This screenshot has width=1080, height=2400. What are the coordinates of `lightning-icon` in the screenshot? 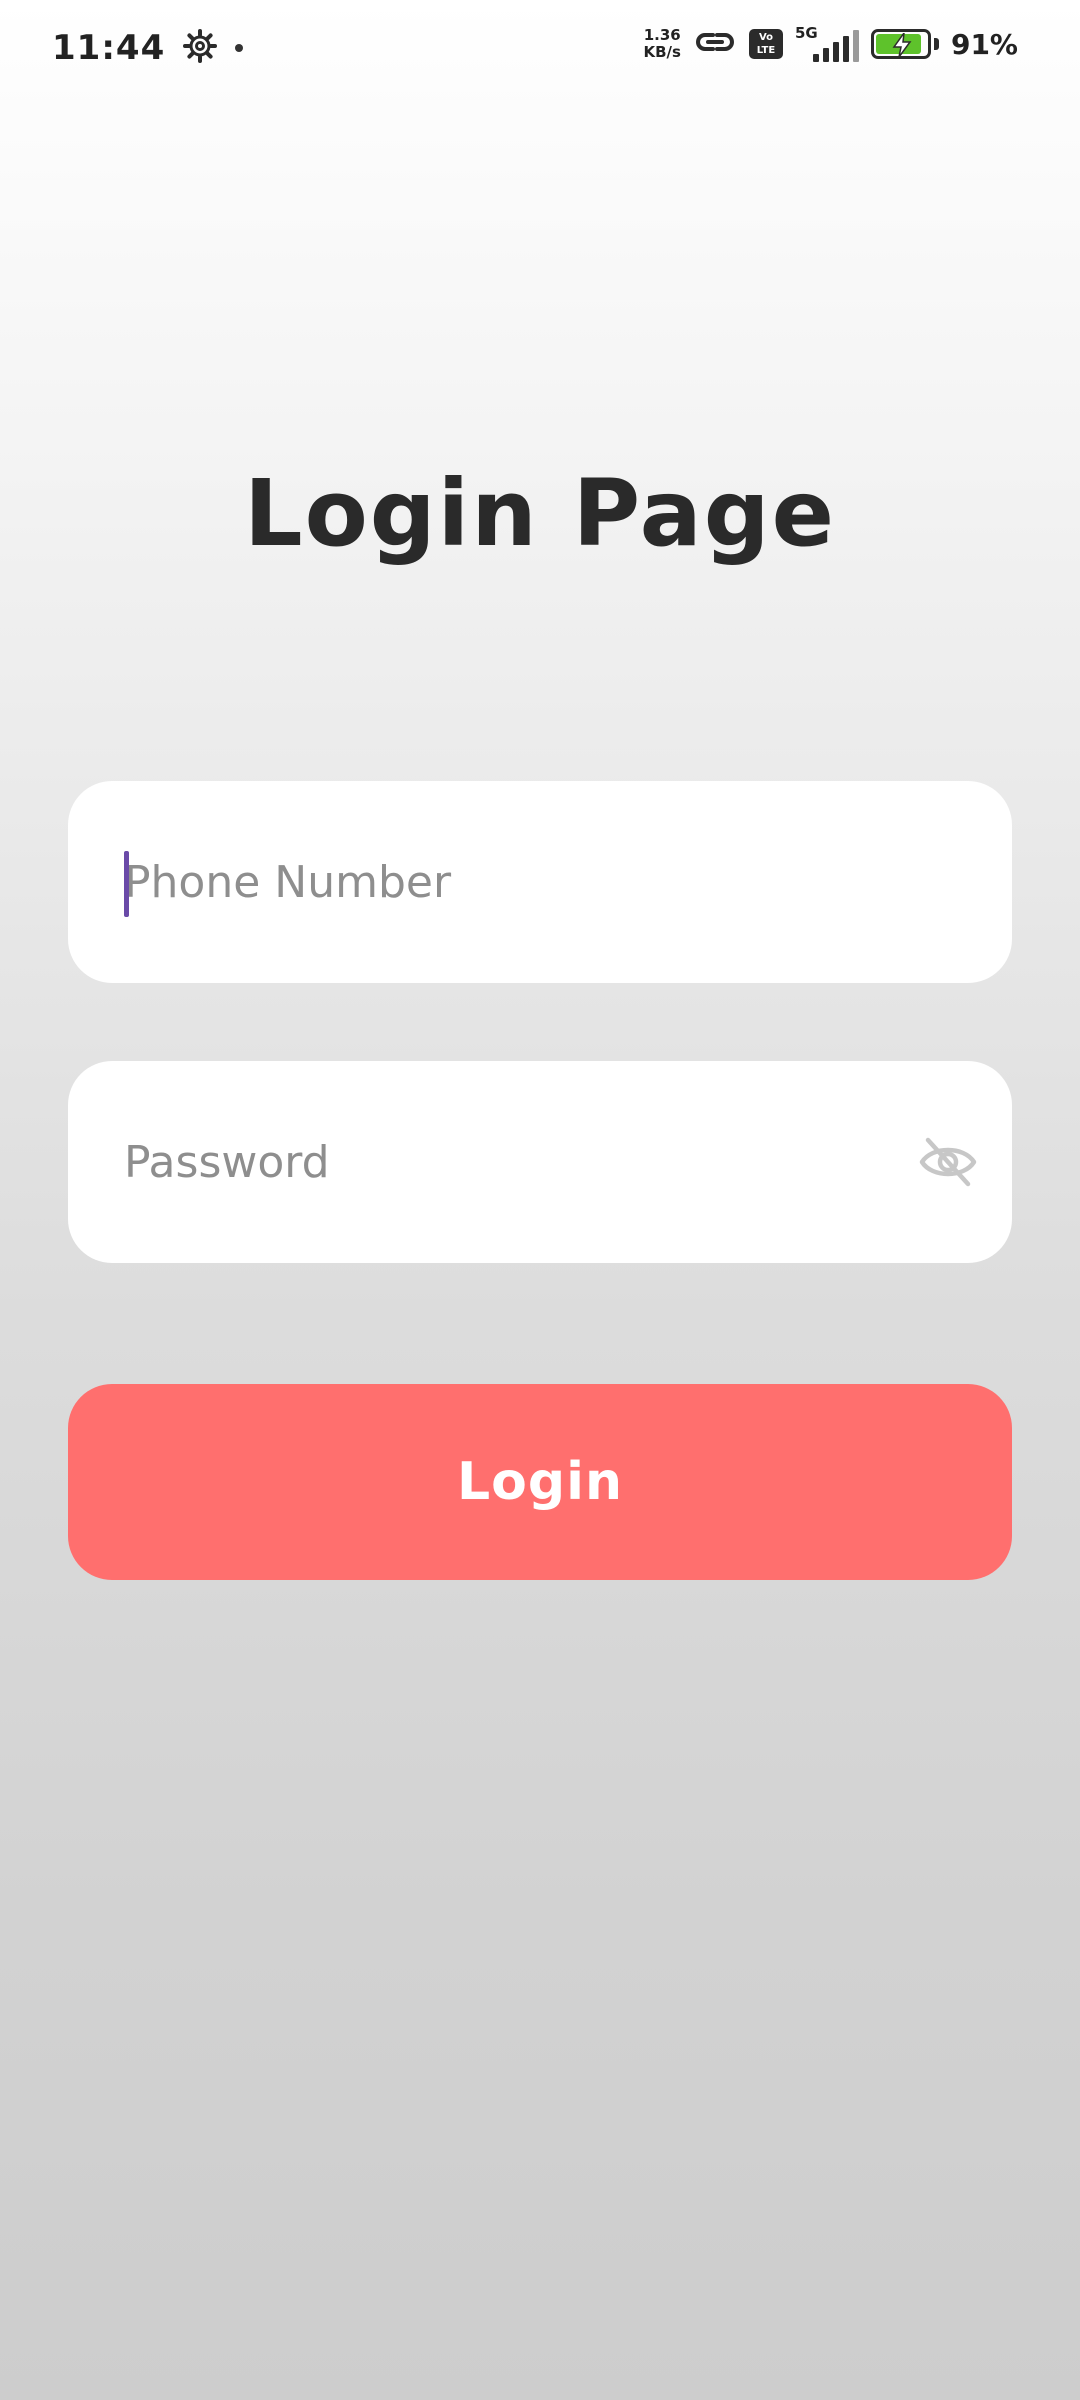 It's located at (902, 44).